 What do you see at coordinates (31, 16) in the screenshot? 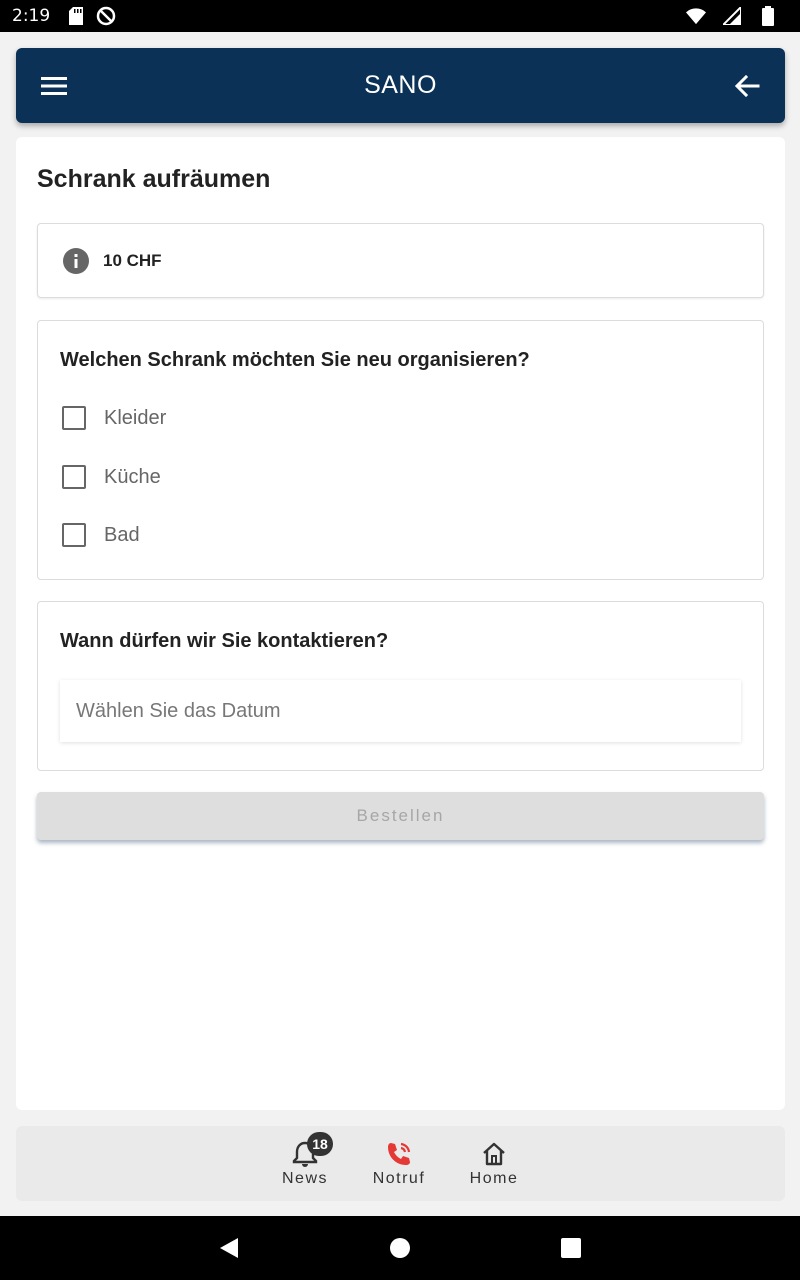
I see `status-time: 2:19` at bounding box center [31, 16].